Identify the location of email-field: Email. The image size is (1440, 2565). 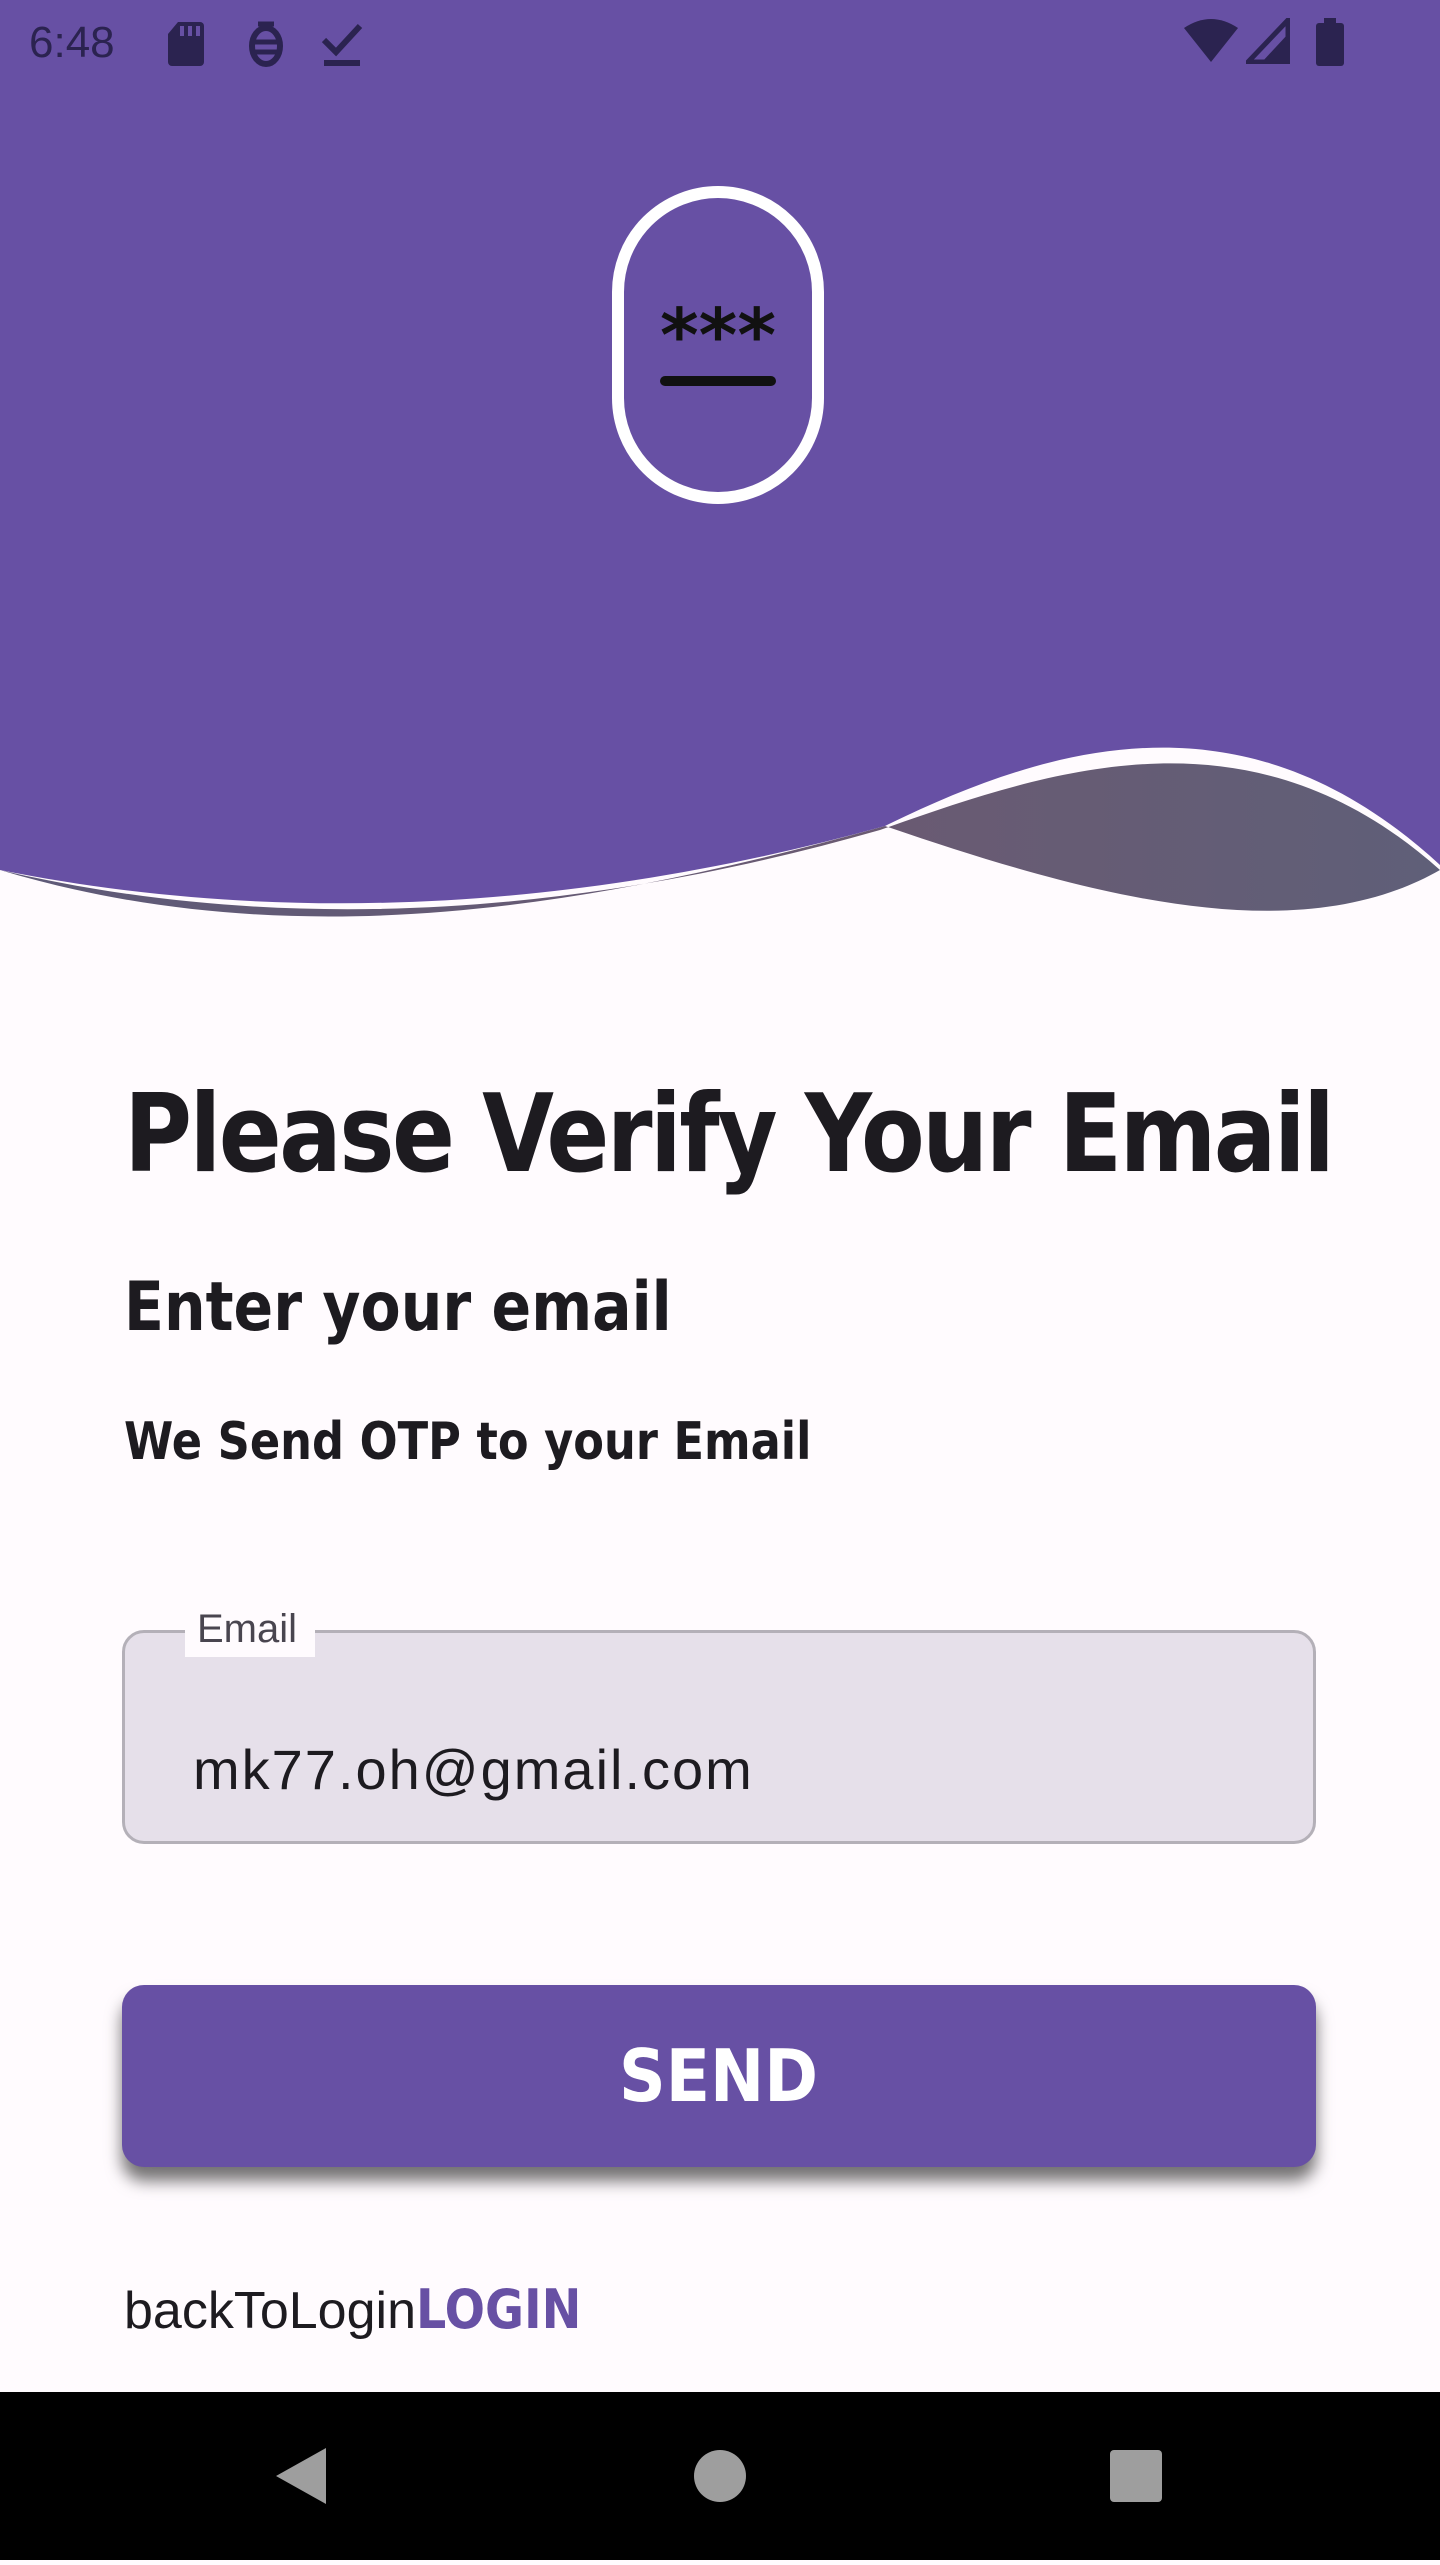
(719, 1722).